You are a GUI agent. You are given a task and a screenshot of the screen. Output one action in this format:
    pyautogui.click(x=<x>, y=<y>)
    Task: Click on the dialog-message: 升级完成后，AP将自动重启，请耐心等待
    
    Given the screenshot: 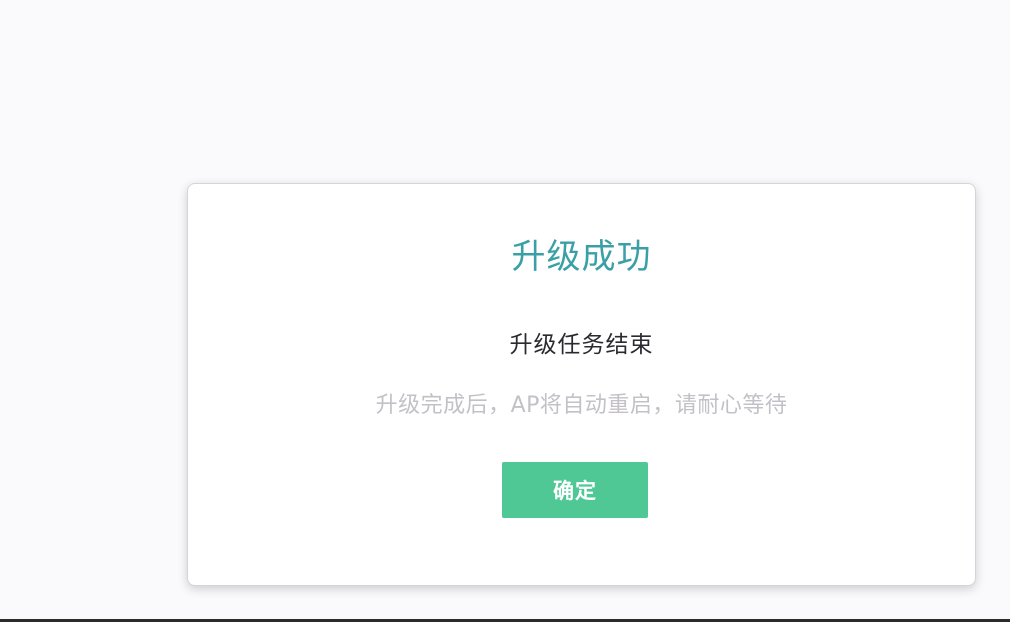 What is the action you would take?
    pyautogui.click(x=581, y=405)
    